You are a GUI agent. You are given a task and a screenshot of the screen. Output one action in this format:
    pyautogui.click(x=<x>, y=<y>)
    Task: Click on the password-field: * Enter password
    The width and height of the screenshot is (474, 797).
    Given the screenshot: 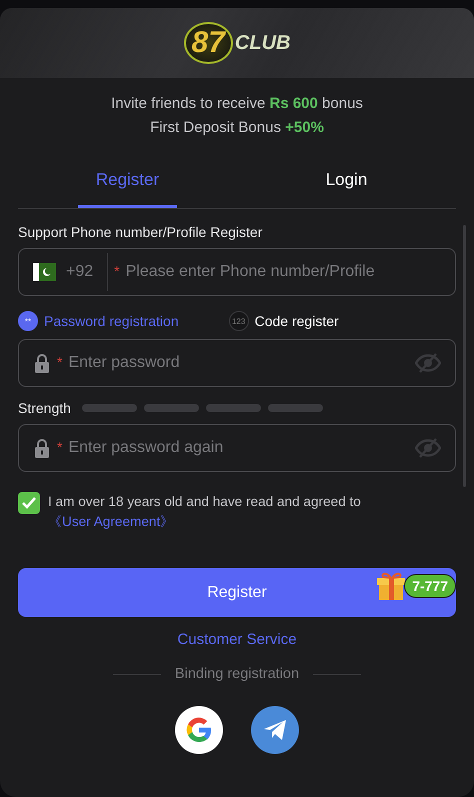 What is the action you would take?
    pyautogui.click(x=237, y=363)
    